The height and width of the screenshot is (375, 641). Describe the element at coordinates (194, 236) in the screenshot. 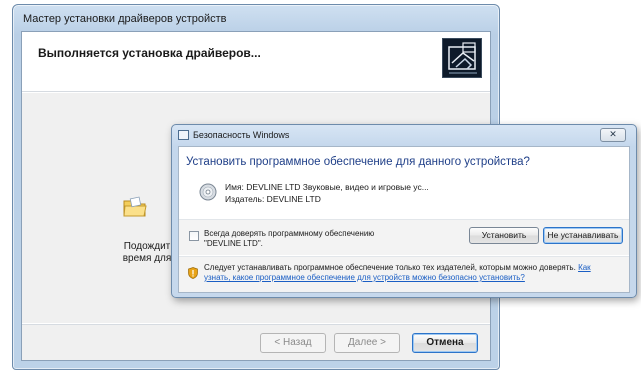

I see `always-trust-checkbox` at that location.